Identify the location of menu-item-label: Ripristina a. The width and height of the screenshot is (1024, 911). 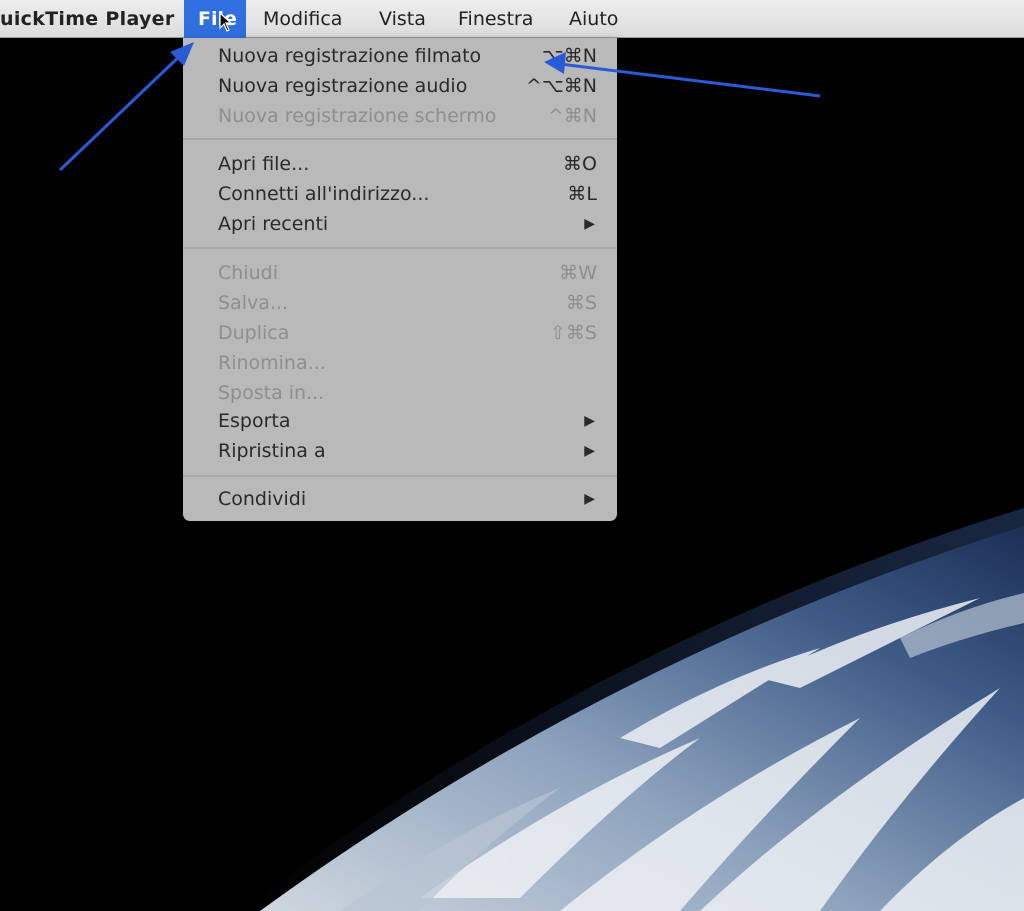
(272, 451).